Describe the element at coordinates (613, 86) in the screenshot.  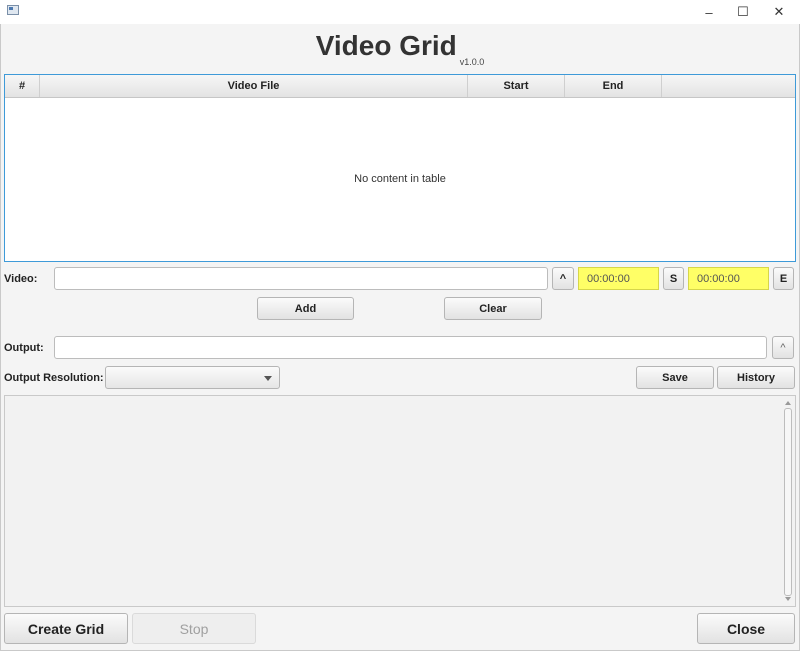
I see `column-header-end: End` at that location.